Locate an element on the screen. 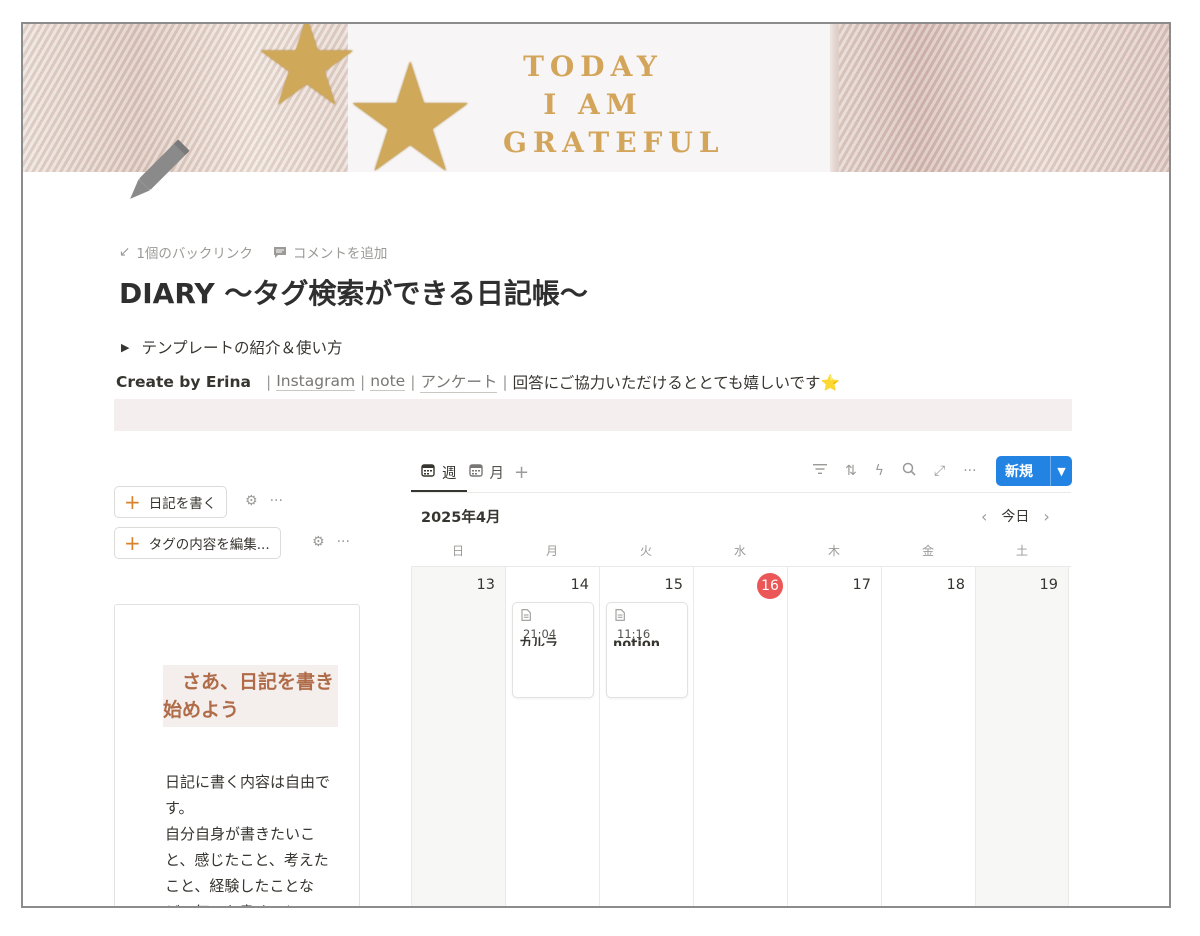 This screenshot has height=936, width=1200. day-cell-sat: 19 is located at coordinates (1022, 736).